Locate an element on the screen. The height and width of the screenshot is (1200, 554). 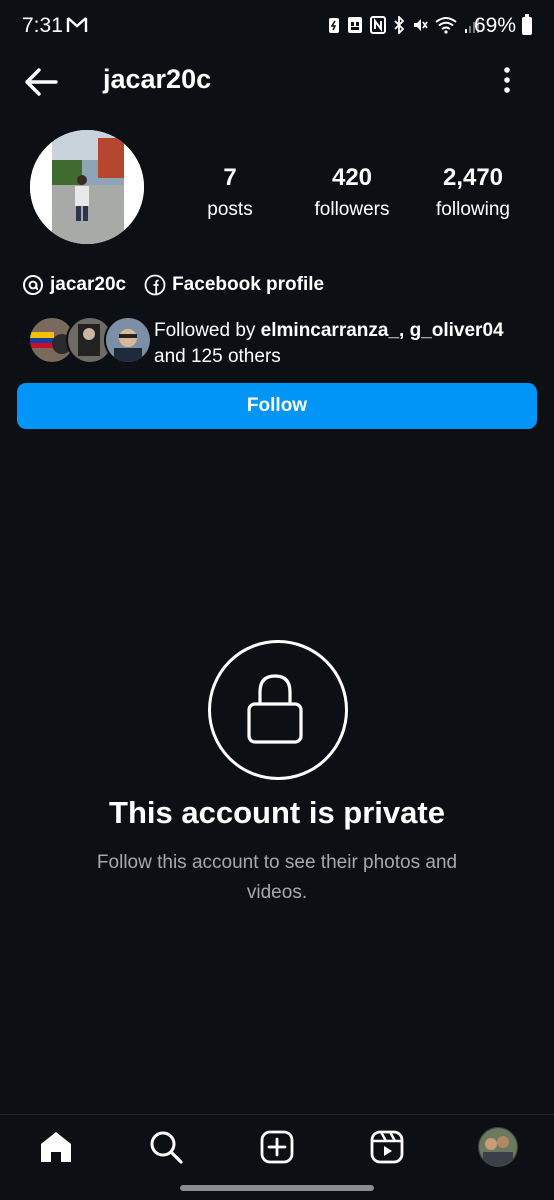
nav-profile-avatar is located at coordinates (498, 1147).